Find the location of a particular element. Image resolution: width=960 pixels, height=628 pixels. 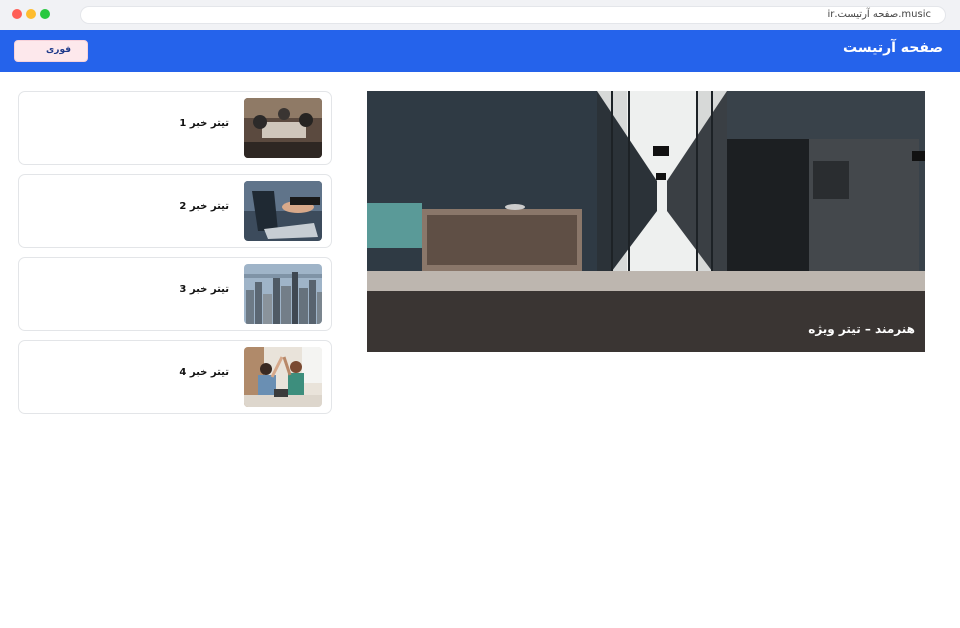

minimize-window-icon is located at coordinates (31, 14).